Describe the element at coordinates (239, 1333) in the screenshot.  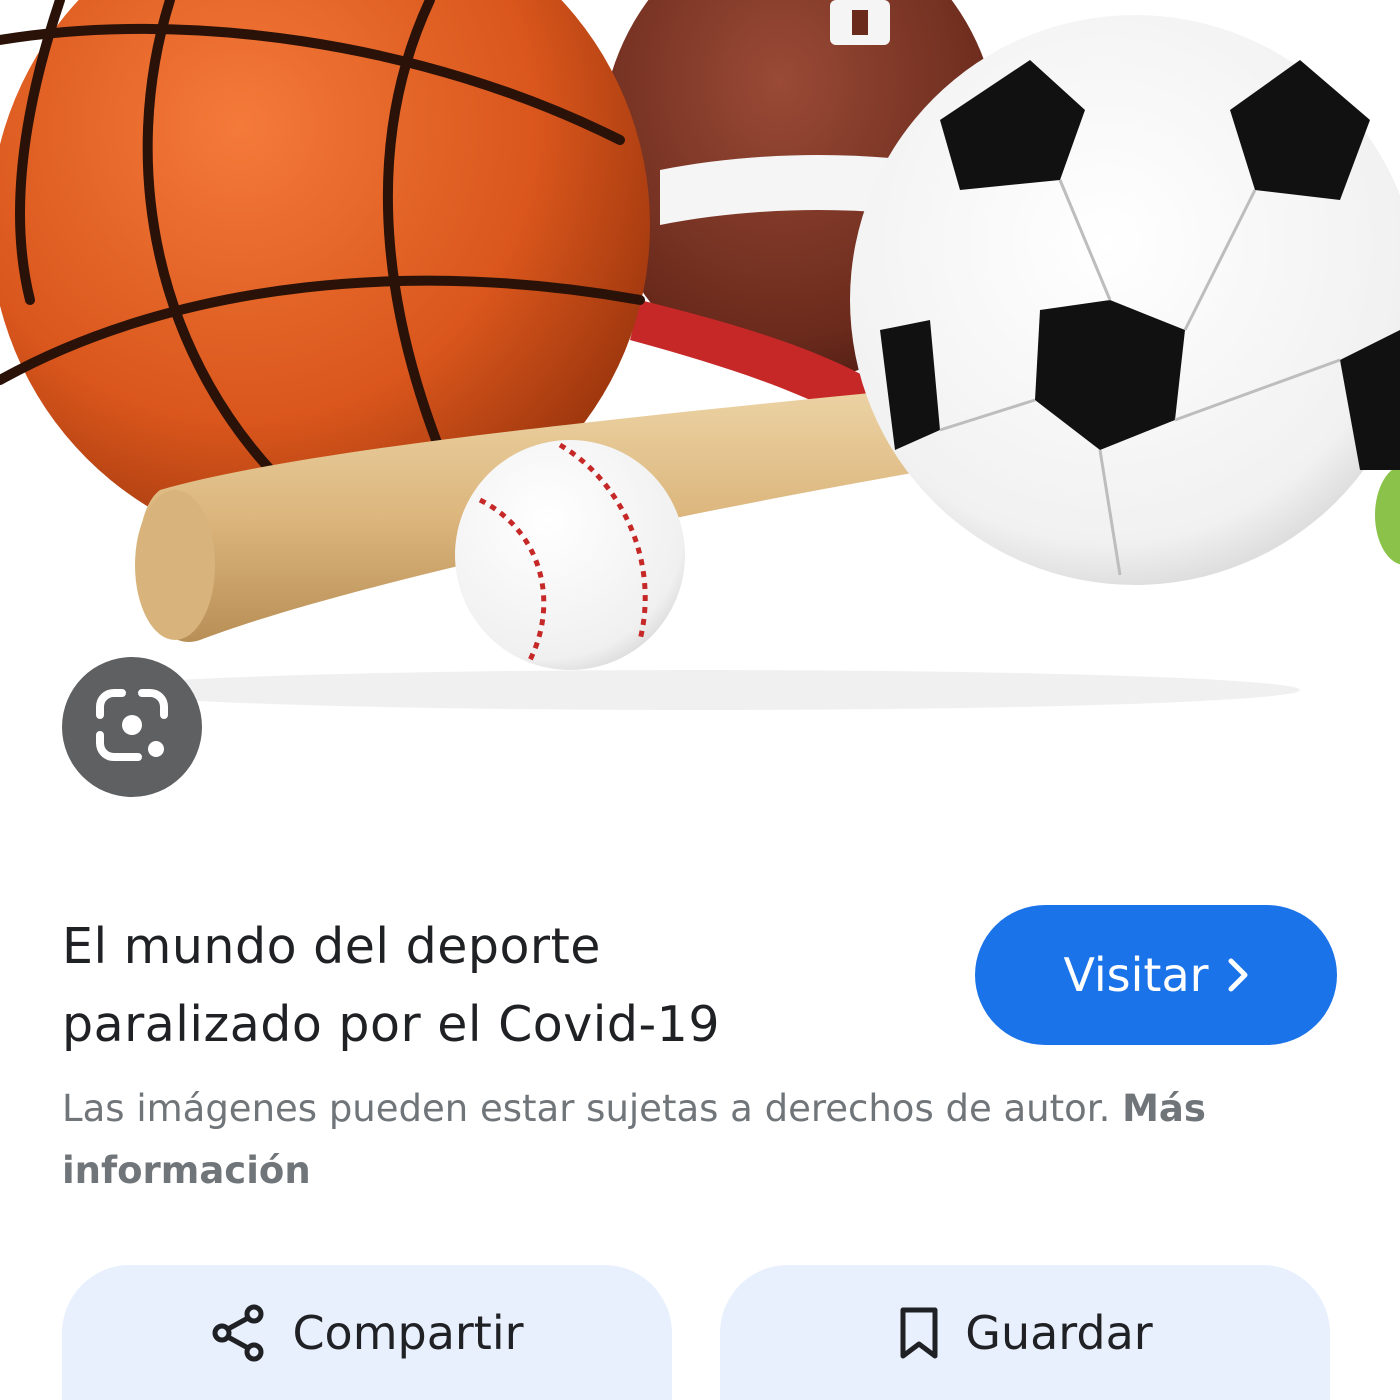
I see `share-icon` at that location.